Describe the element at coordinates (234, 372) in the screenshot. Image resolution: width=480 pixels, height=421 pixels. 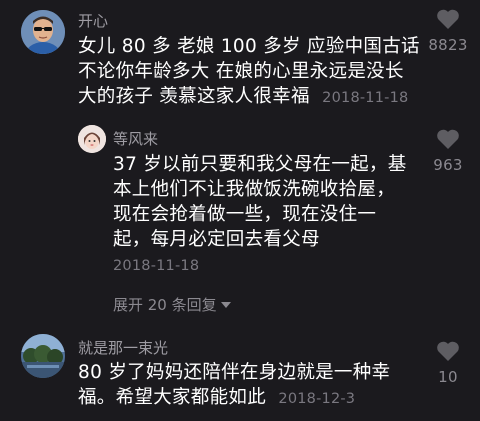
I see `comment-line: 80 岁了妈妈还陪伴在身边就是一种幸` at that location.